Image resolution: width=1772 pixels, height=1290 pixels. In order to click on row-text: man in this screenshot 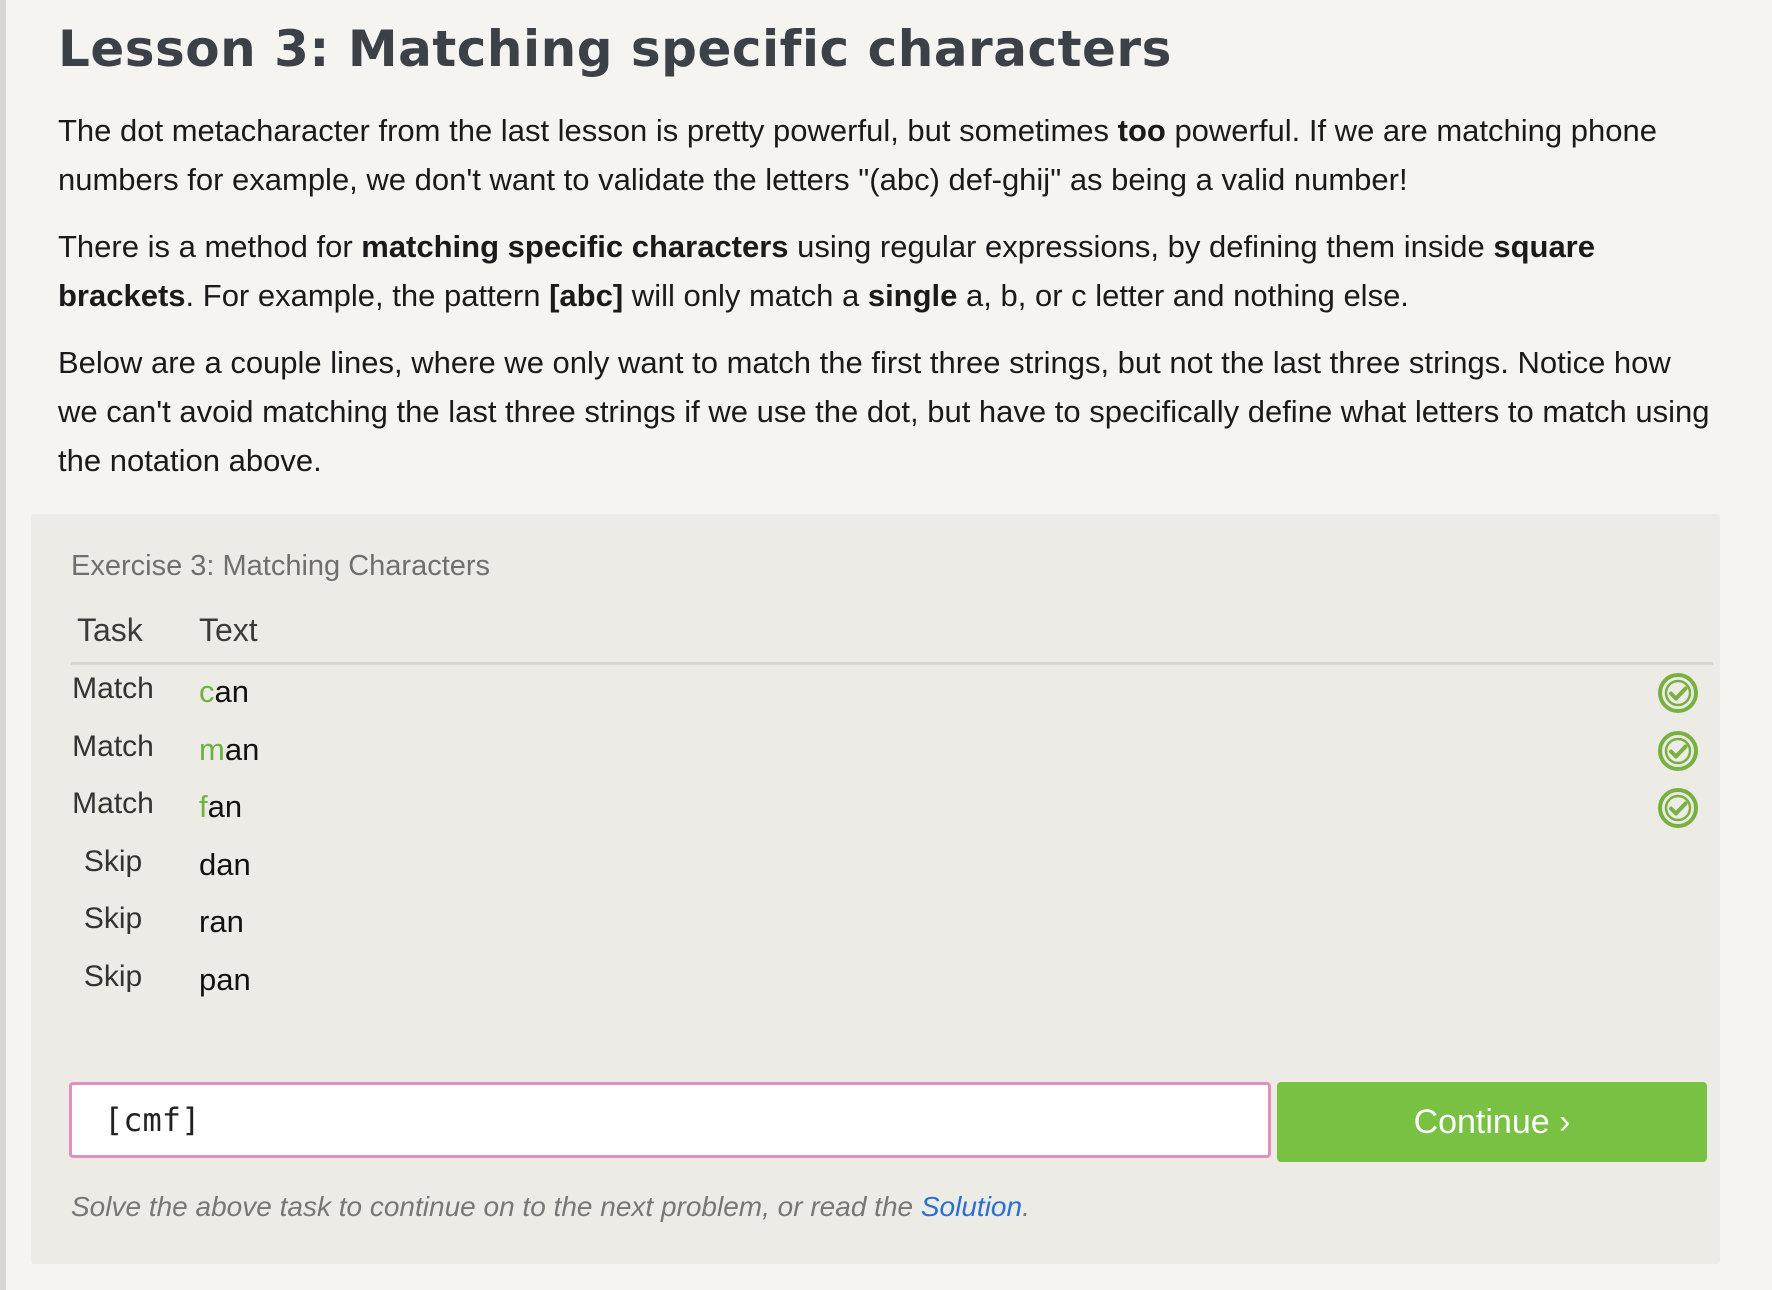, I will do `click(229, 750)`.